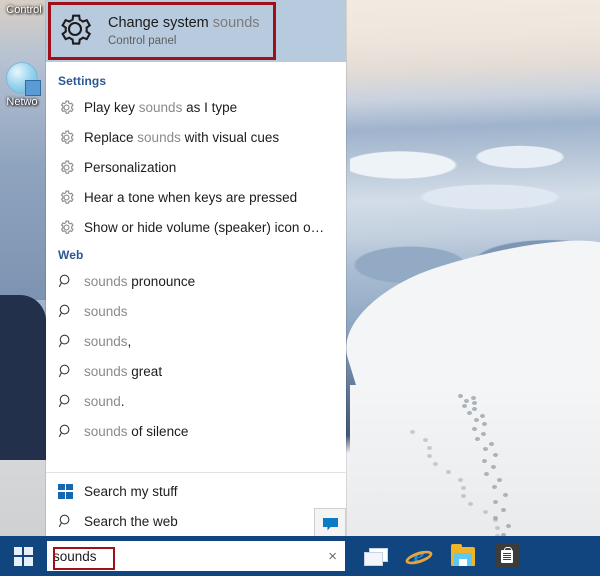  What do you see at coordinates (142, 40) in the screenshot?
I see `top-result-subtitle: Control panel` at bounding box center [142, 40].